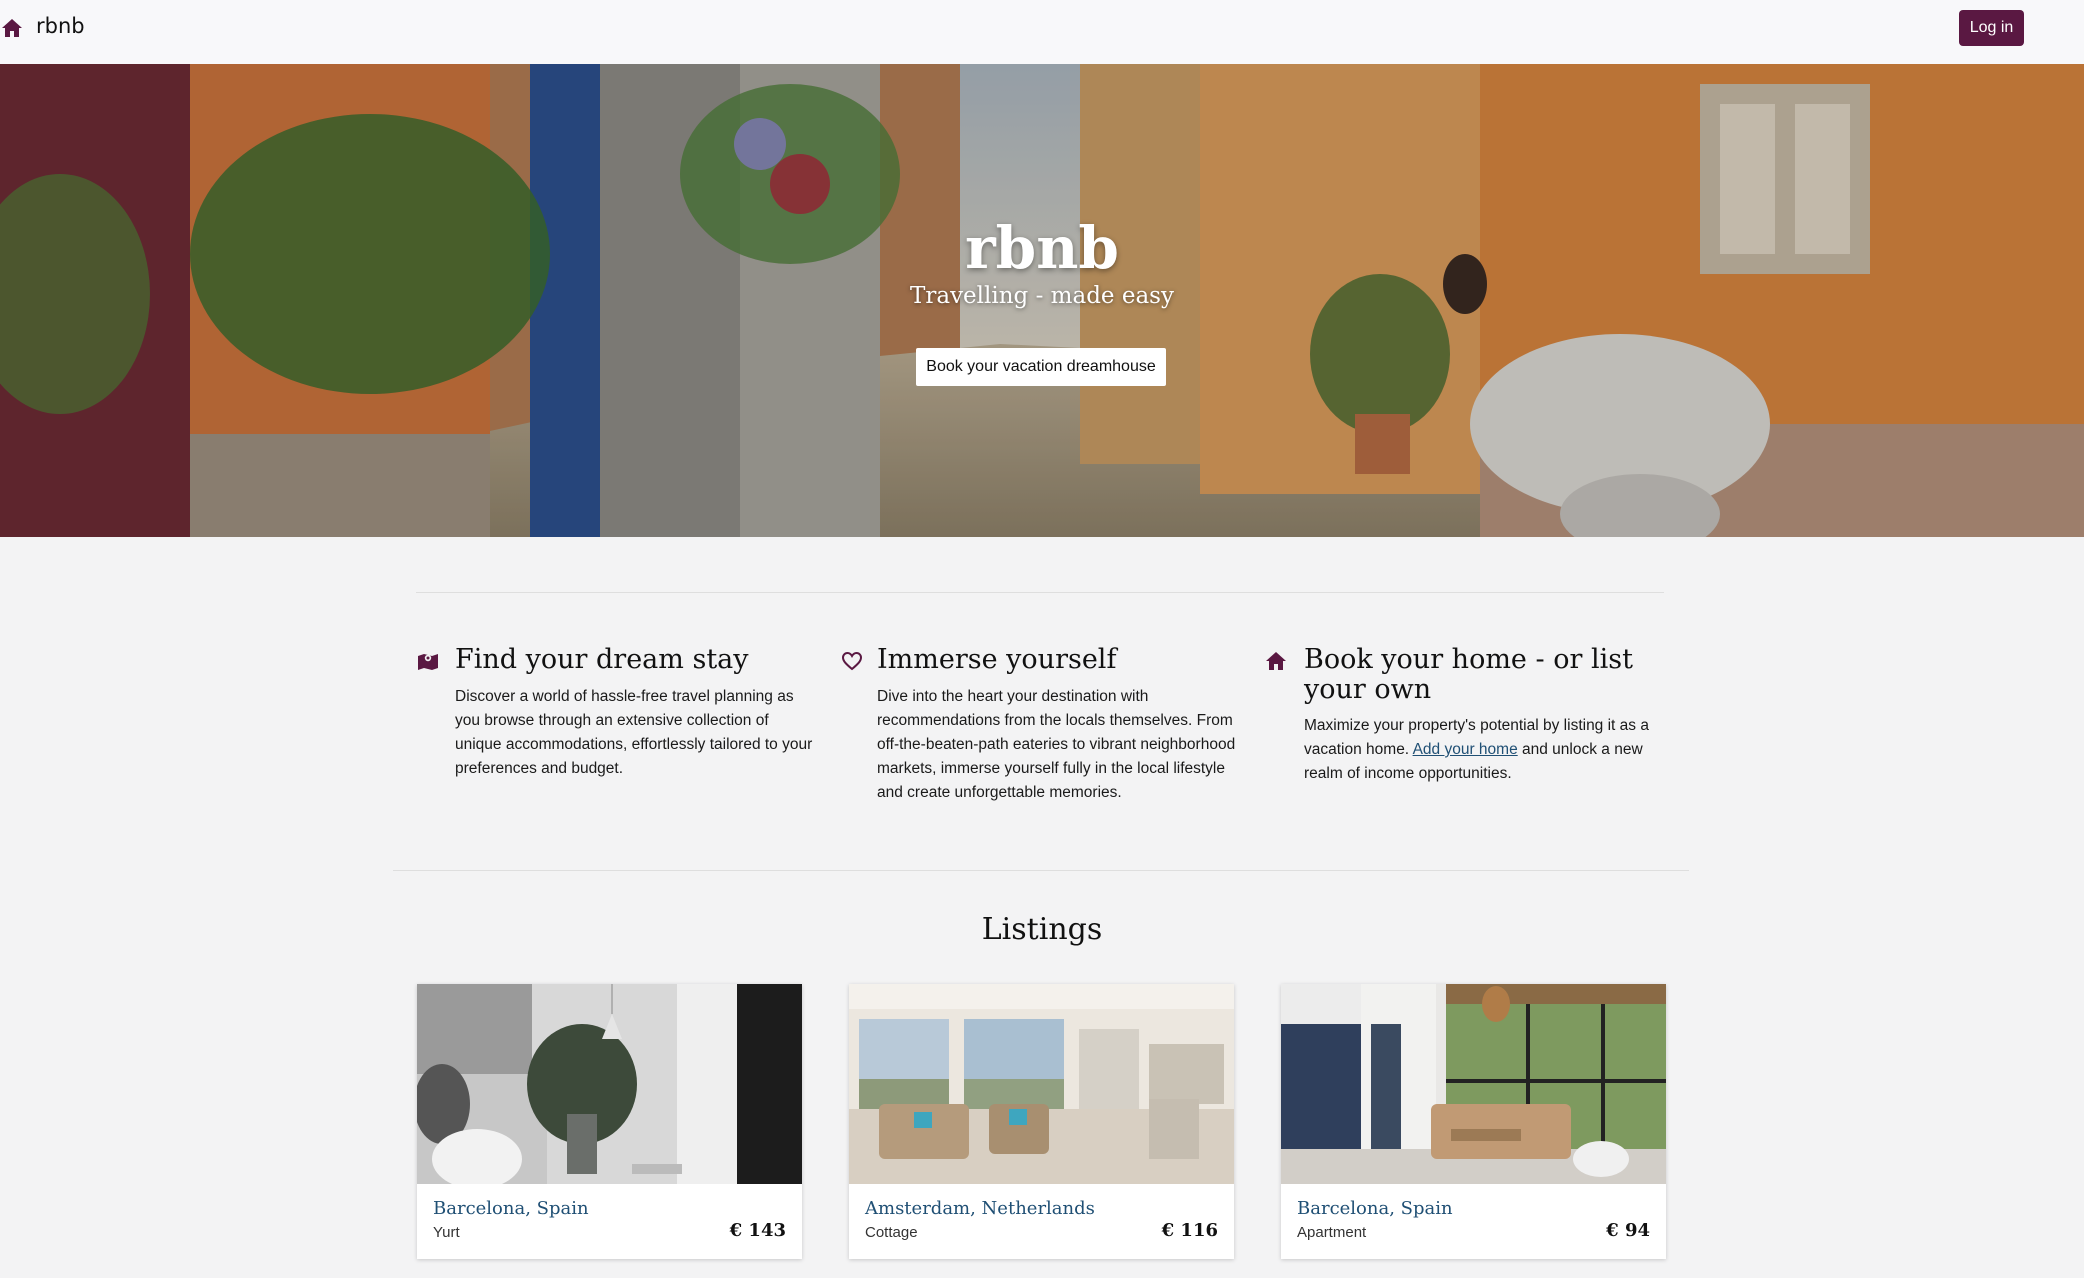 The width and height of the screenshot is (2084, 1278). What do you see at coordinates (602, 659) in the screenshot?
I see `feature-title: Find your dream stay` at bounding box center [602, 659].